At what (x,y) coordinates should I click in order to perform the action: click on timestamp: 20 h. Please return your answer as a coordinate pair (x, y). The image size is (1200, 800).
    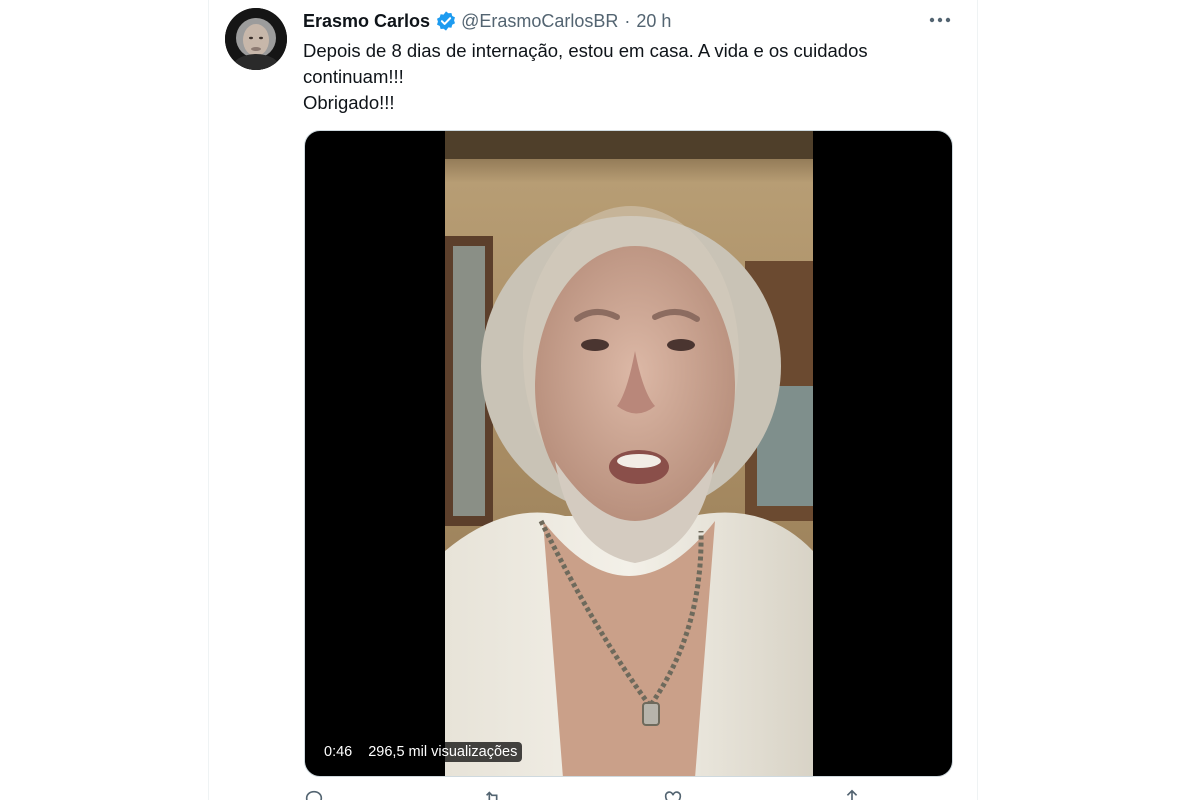
    Looking at the image, I should click on (653, 21).